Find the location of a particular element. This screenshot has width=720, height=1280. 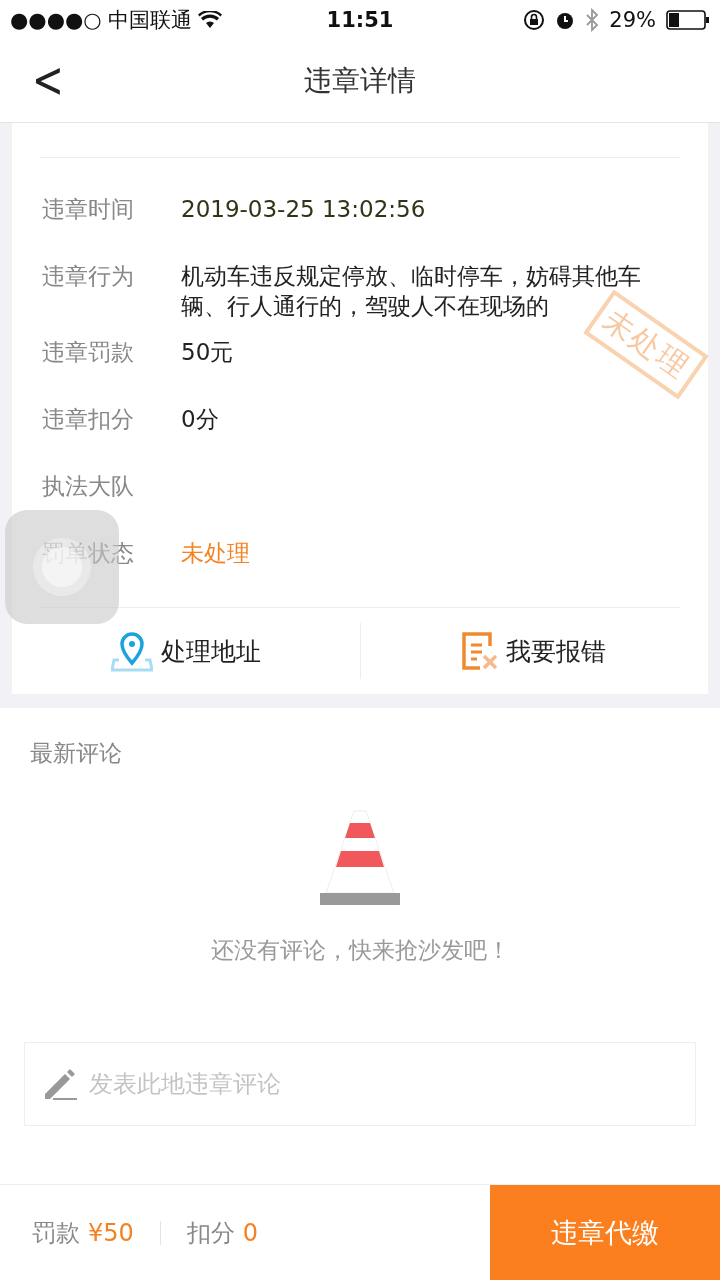

empty-comments-text: 还没有评论，快来抢沙发吧！ is located at coordinates (360, 950).